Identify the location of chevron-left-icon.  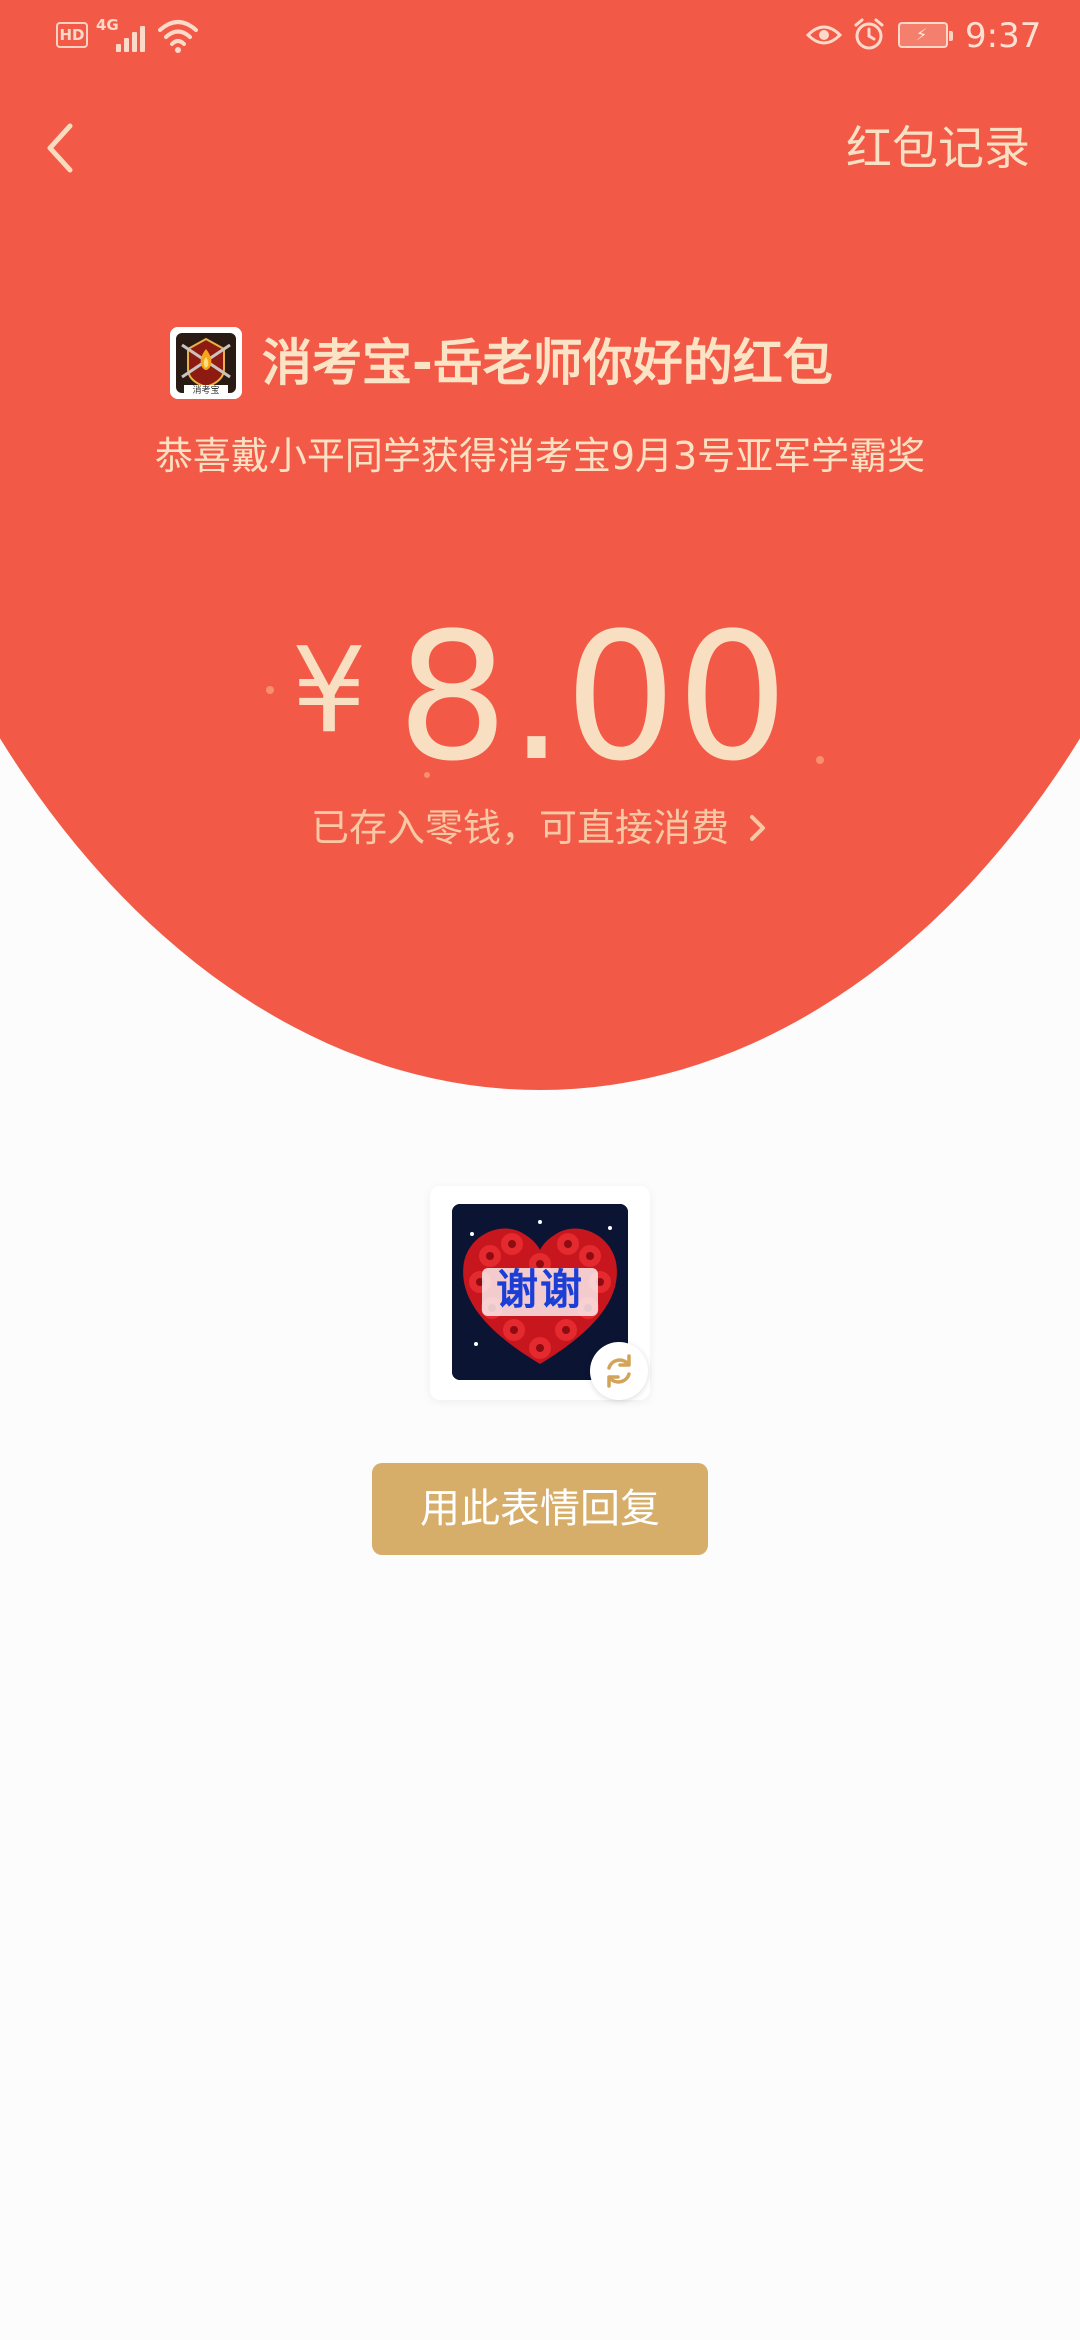
(60, 148).